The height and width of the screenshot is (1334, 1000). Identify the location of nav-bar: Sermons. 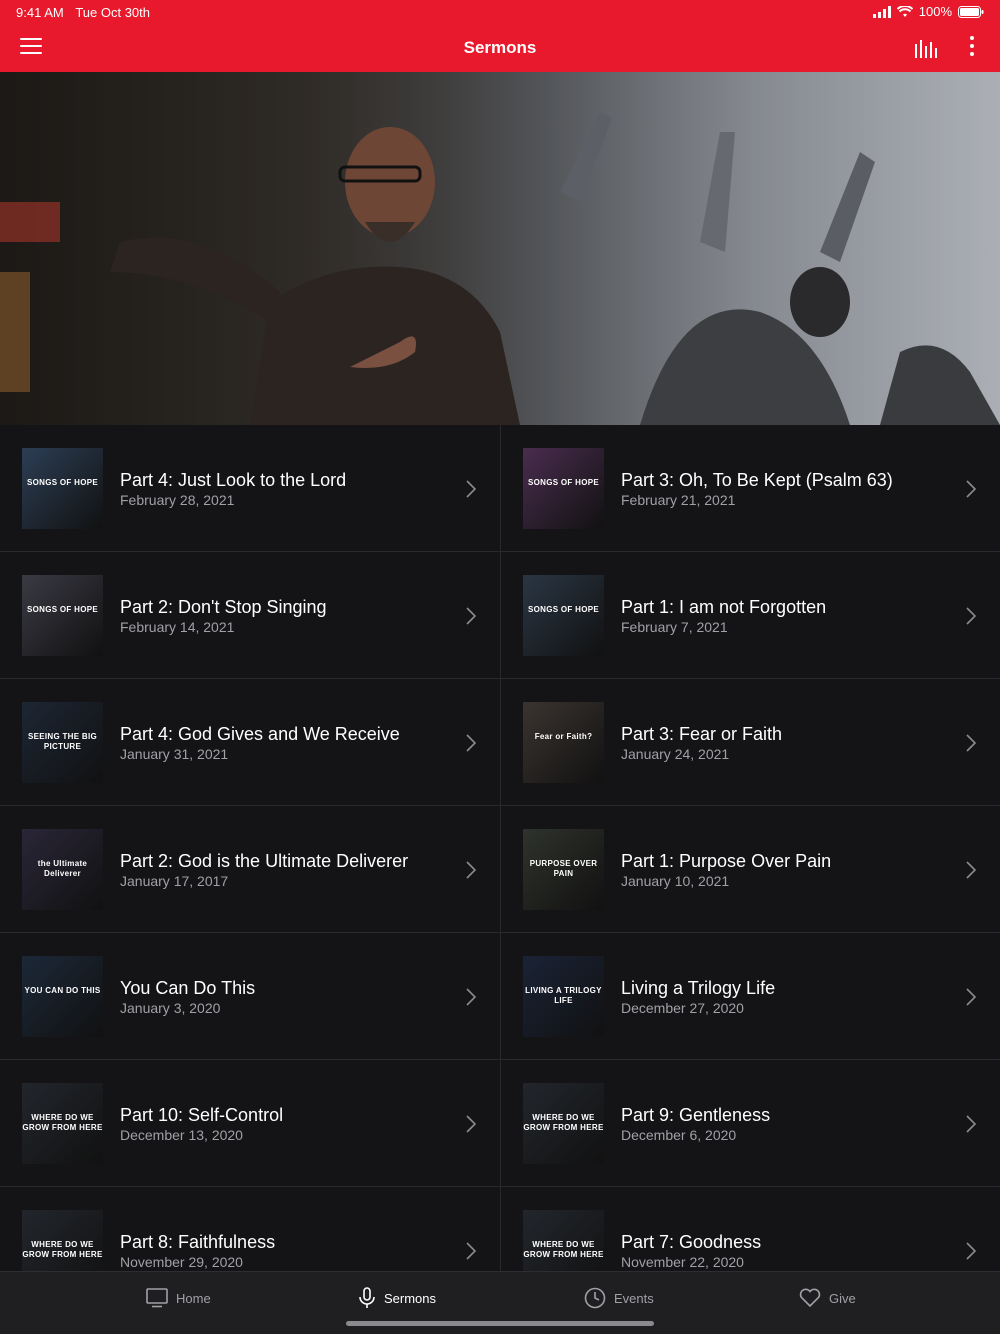
(500, 48).